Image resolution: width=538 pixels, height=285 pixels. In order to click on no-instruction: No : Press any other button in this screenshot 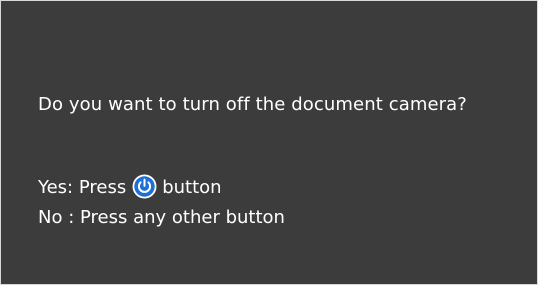, I will do `click(161, 217)`.